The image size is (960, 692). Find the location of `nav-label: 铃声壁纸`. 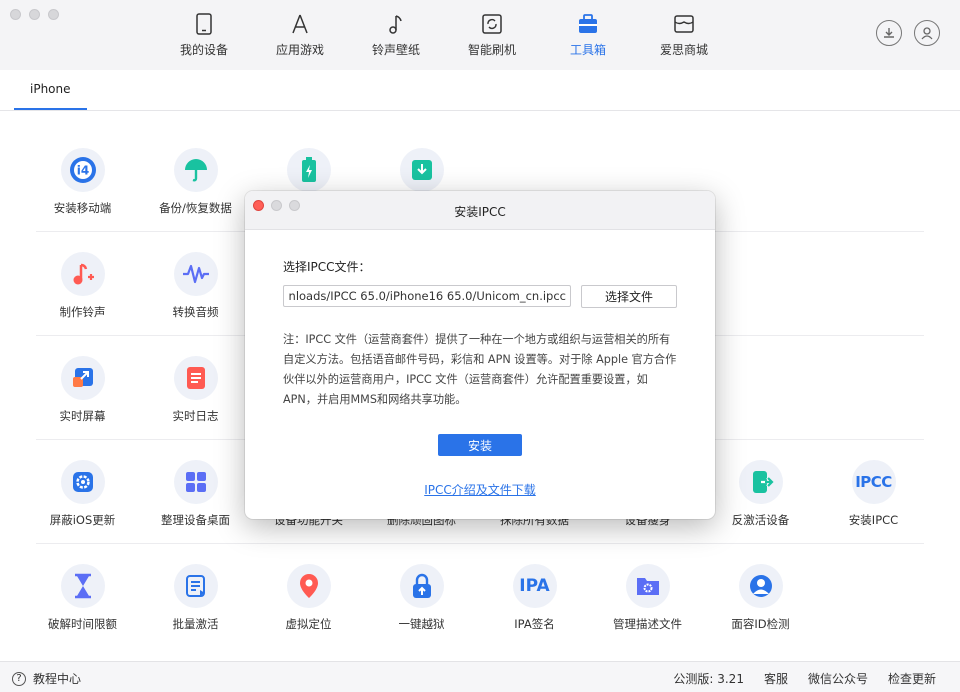

nav-label: 铃声壁纸 is located at coordinates (395, 50).